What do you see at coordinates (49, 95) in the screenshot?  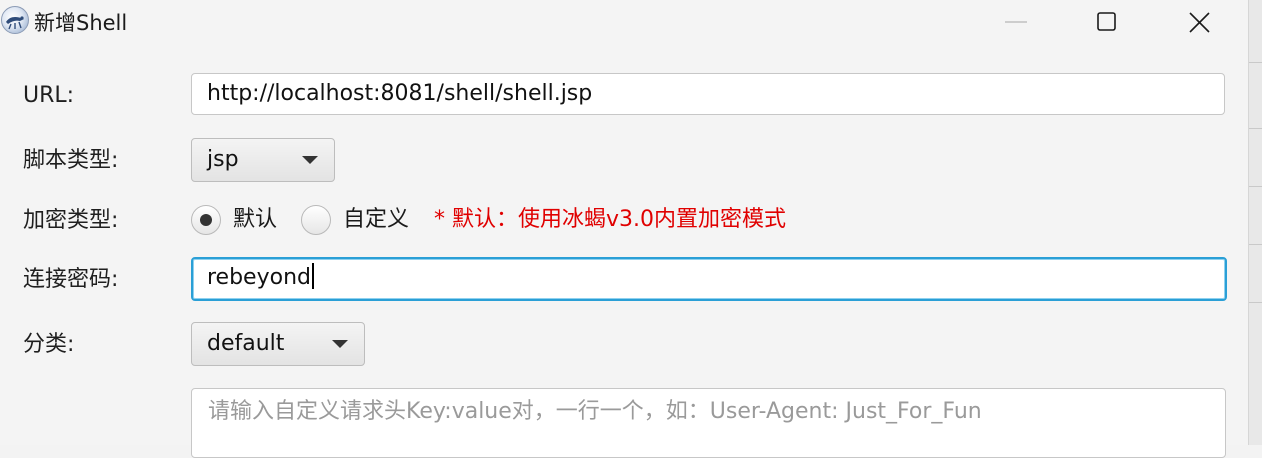 I see `url-label: URL:` at bounding box center [49, 95].